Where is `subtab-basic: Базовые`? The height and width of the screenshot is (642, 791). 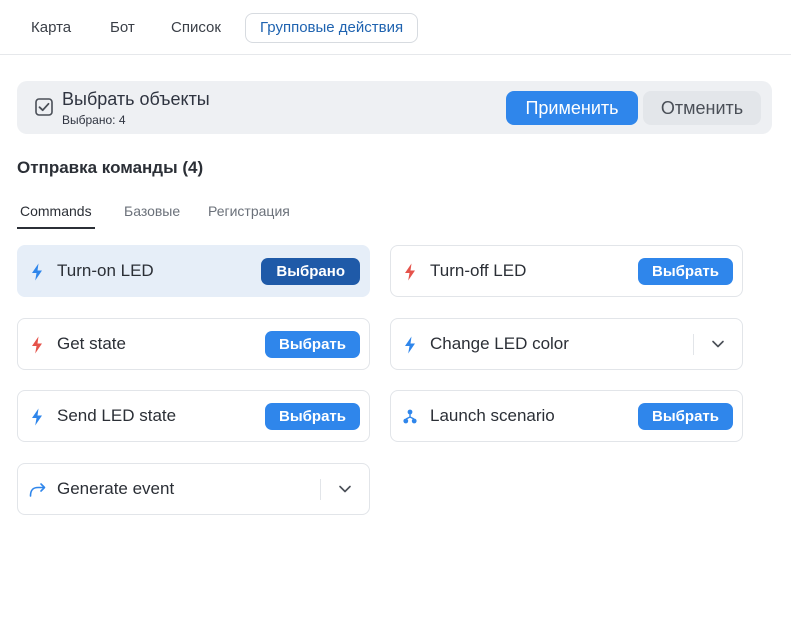 subtab-basic: Базовые is located at coordinates (152, 211).